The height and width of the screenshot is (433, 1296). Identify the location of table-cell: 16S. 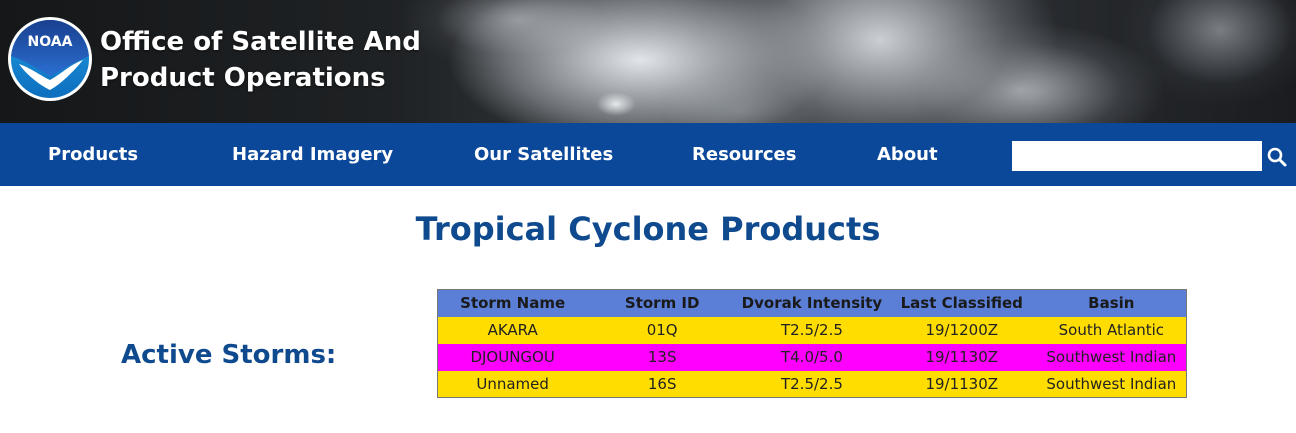
(662, 383).